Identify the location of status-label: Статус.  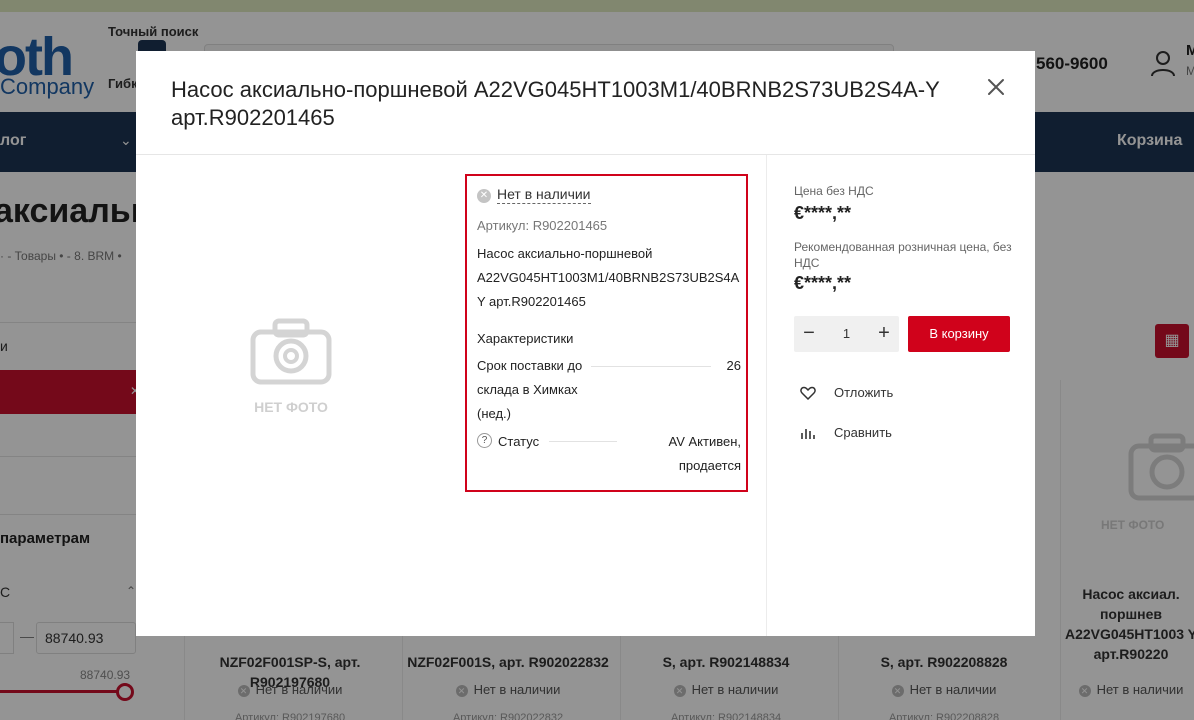
(519, 441).